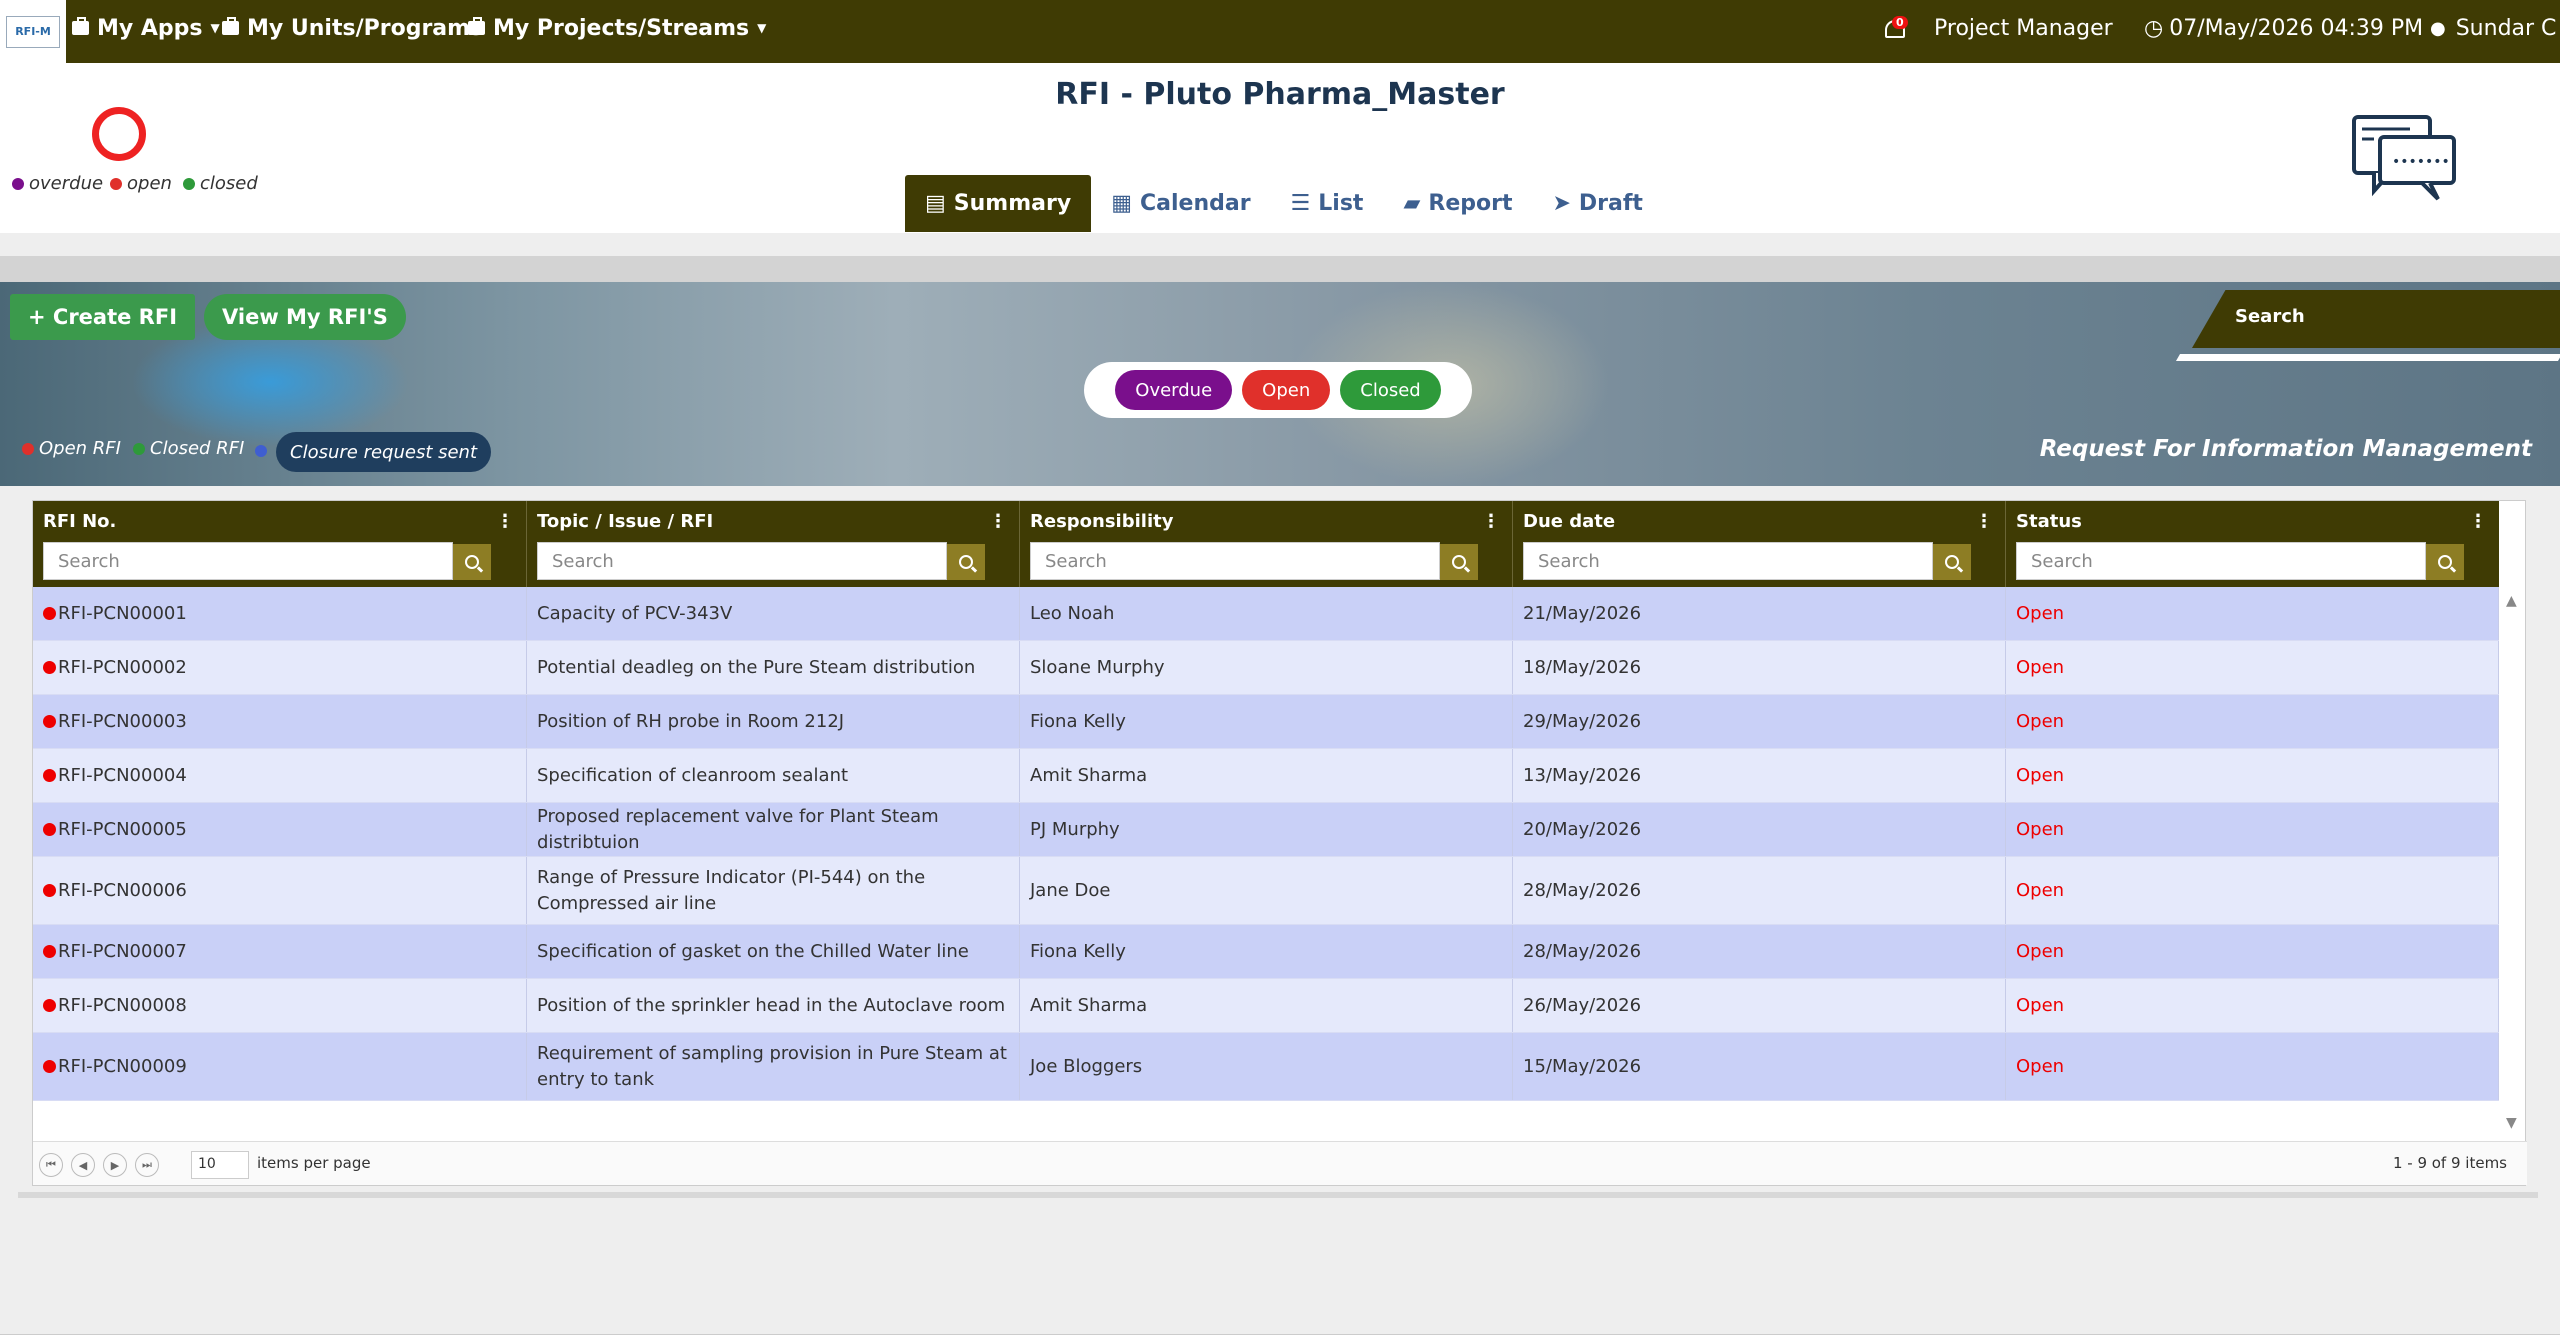 The width and height of the screenshot is (2560, 1335). I want to click on tab-list: ☰ List, so click(1327, 203).